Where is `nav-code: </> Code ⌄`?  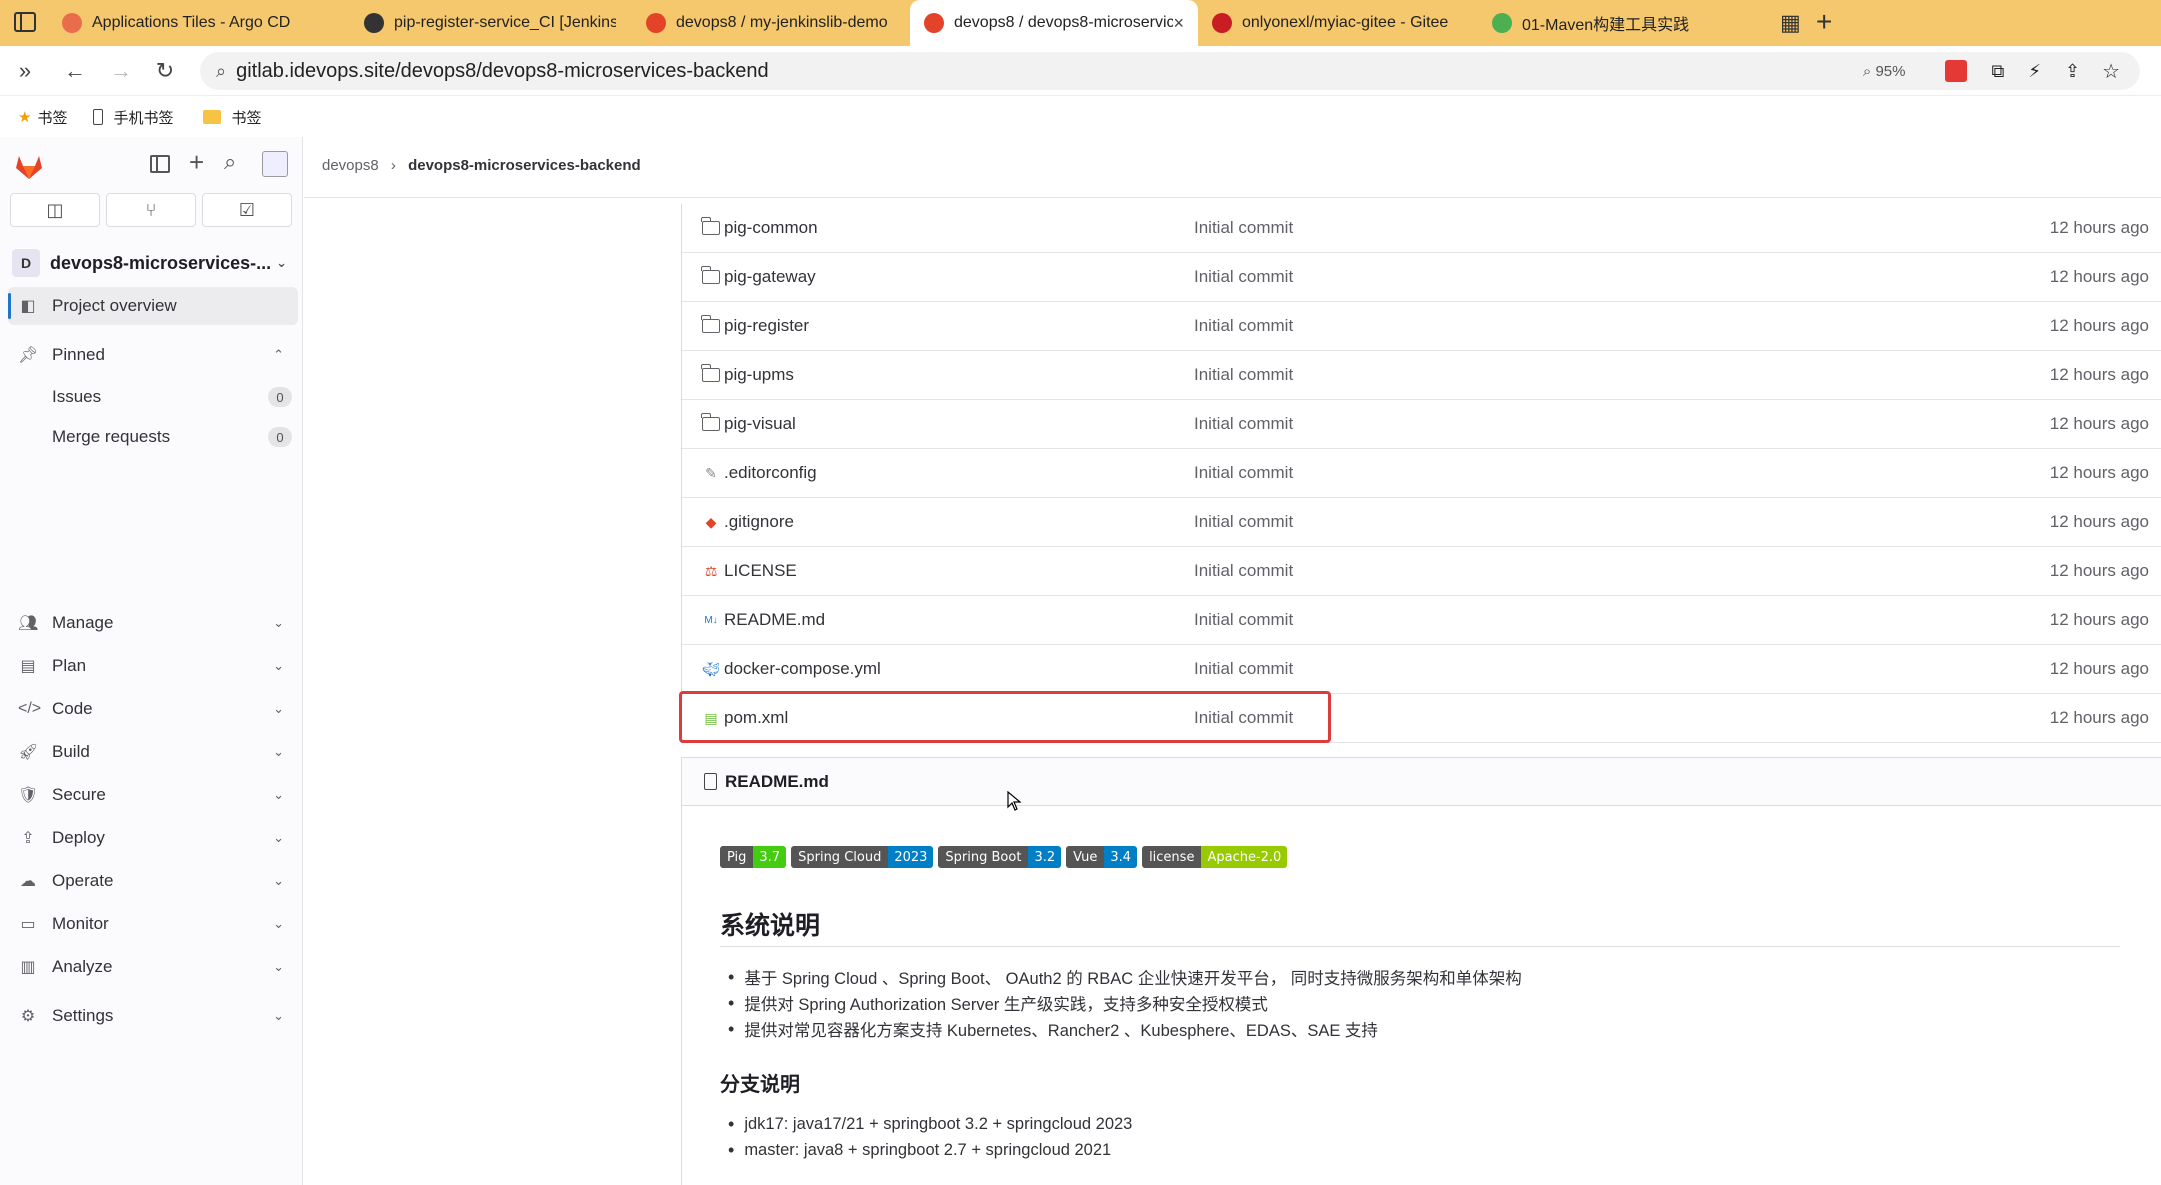
nav-code: </> Code ⌄ is located at coordinates (153, 709).